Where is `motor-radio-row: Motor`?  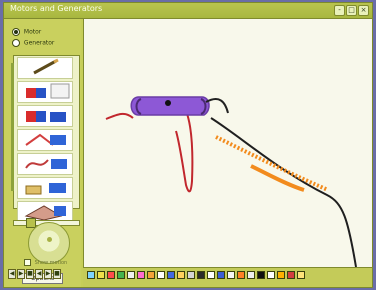 motor-radio-row: Motor is located at coordinates (26, 32).